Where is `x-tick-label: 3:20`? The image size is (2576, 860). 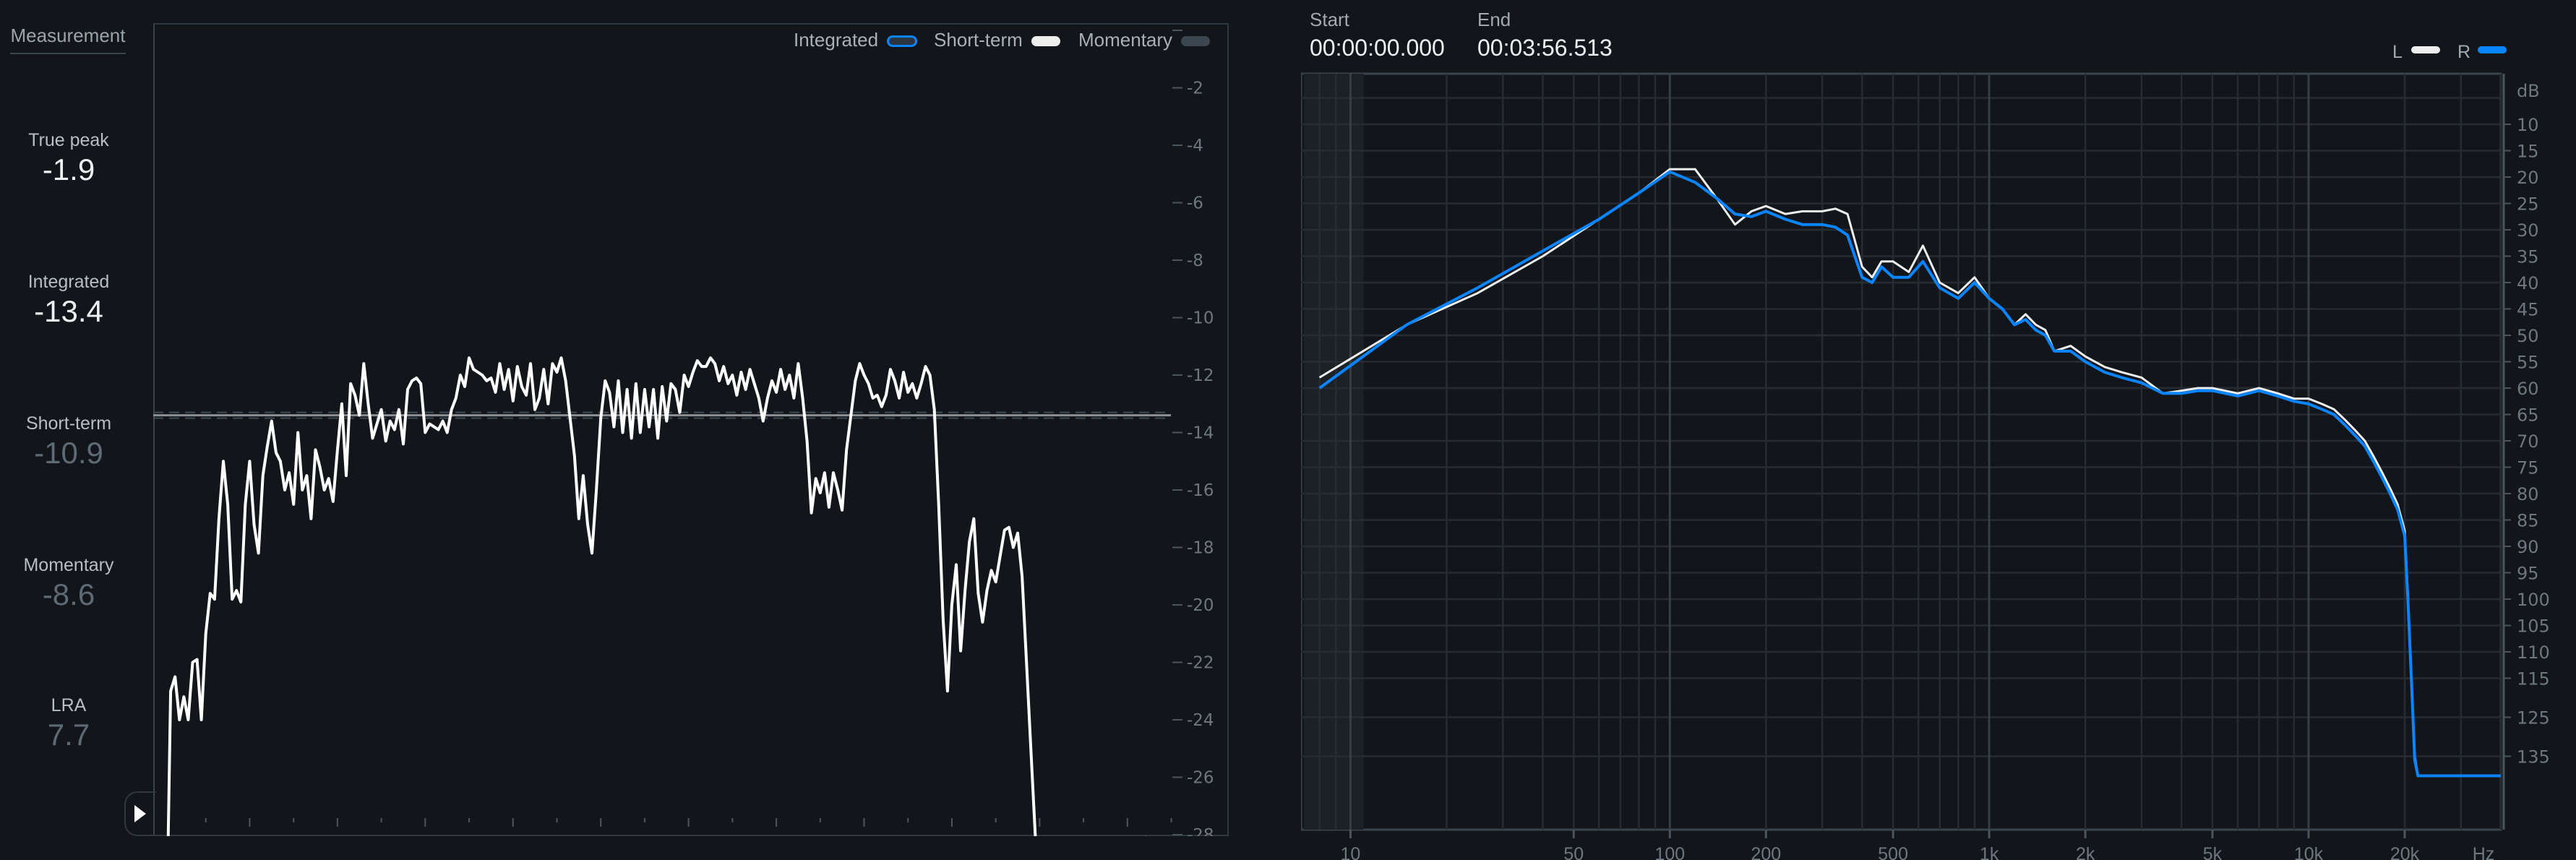 x-tick-label: 3:20 is located at coordinates (1040, 835).